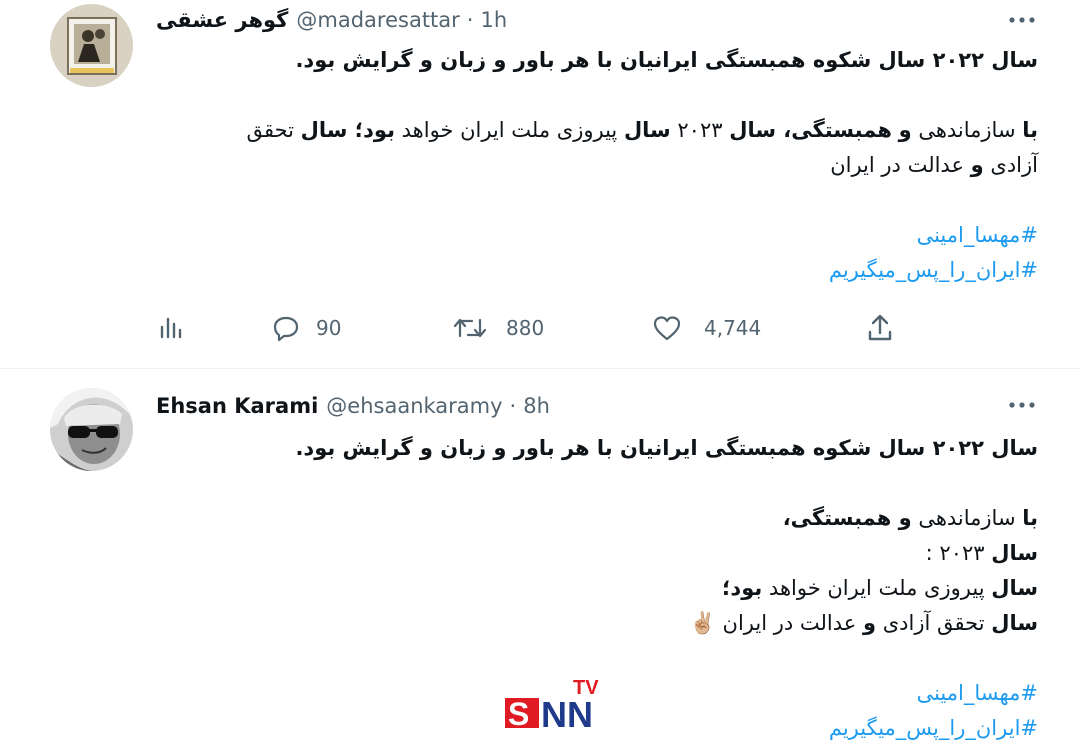  I want to click on author-handle: @ehsaankaramy, so click(414, 406).